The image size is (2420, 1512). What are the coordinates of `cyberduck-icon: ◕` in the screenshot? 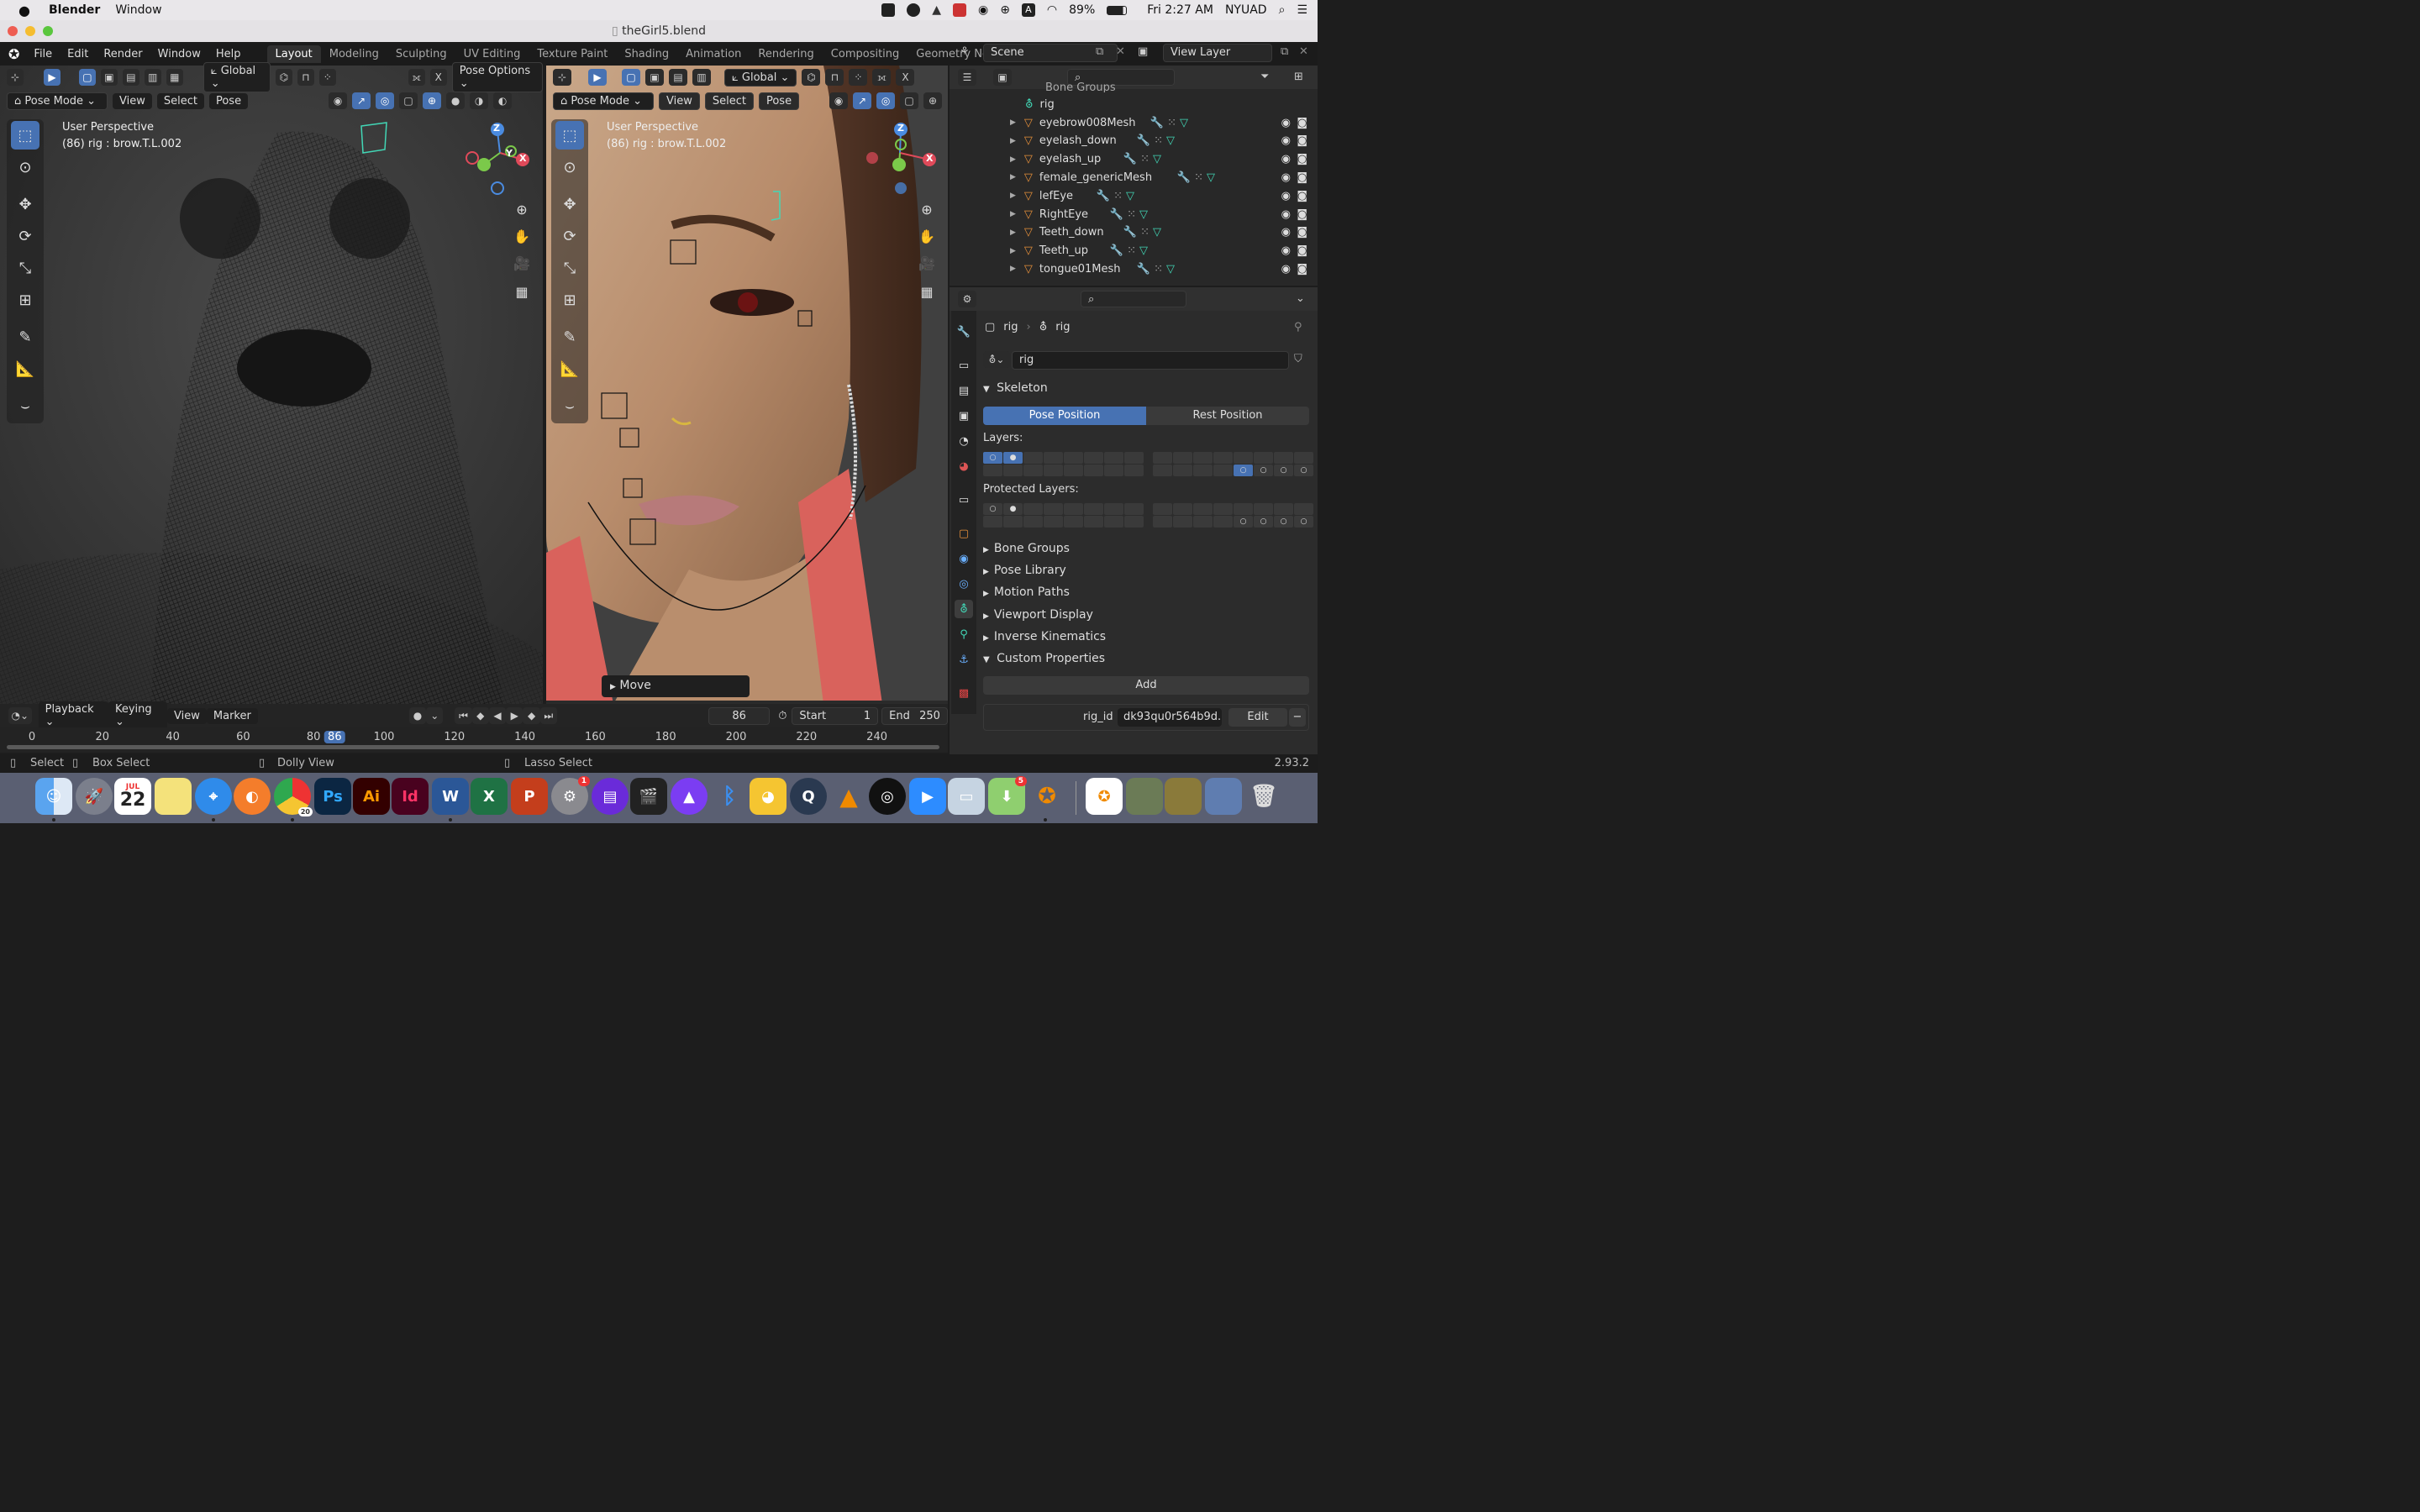 It's located at (768, 796).